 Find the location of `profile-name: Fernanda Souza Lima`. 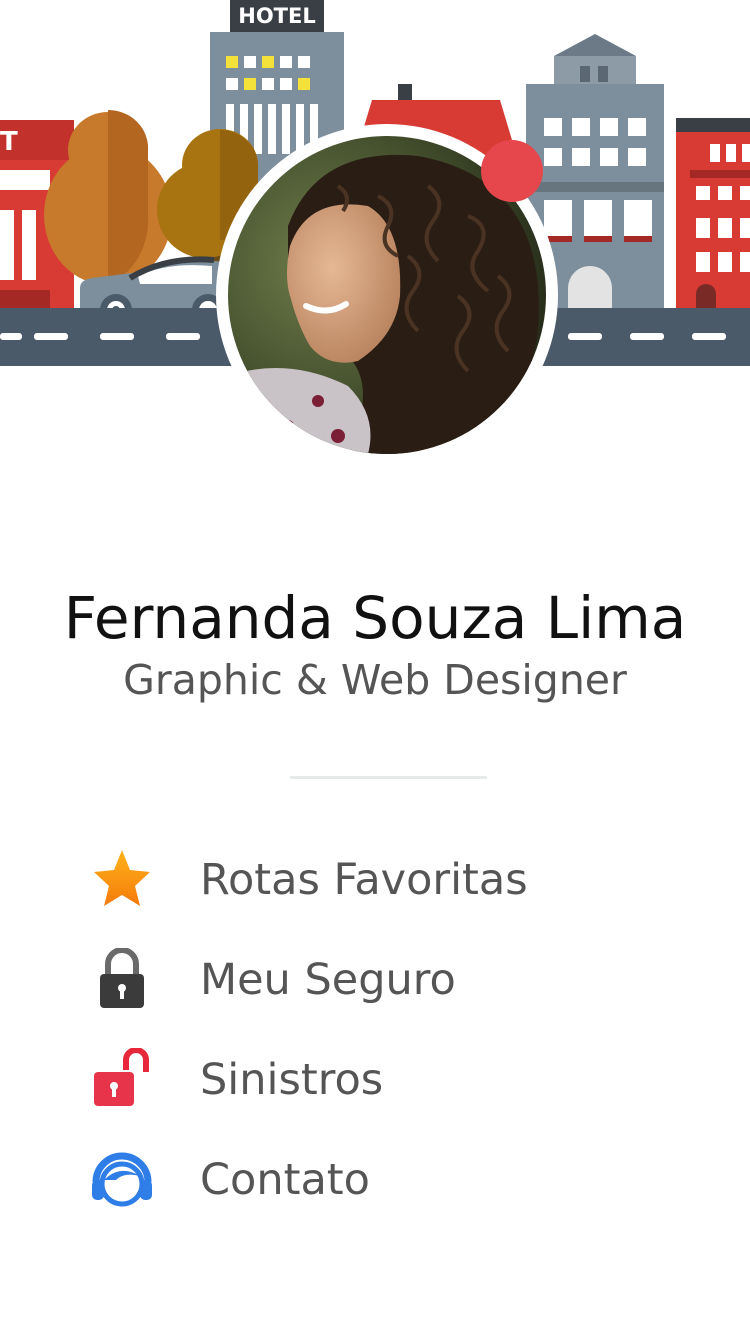

profile-name: Fernanda Souza Lima is located at coordinates (375, 618).